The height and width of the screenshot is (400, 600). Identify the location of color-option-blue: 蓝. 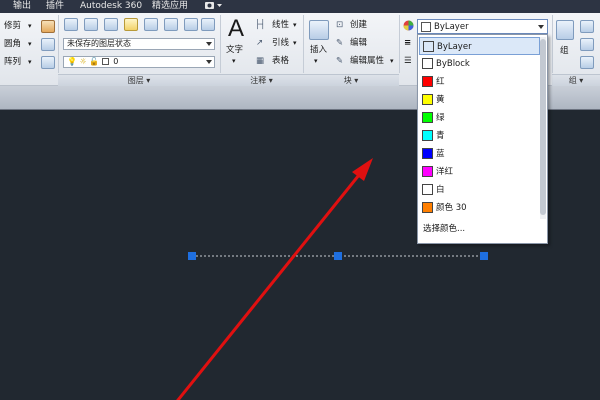
(479, 154).